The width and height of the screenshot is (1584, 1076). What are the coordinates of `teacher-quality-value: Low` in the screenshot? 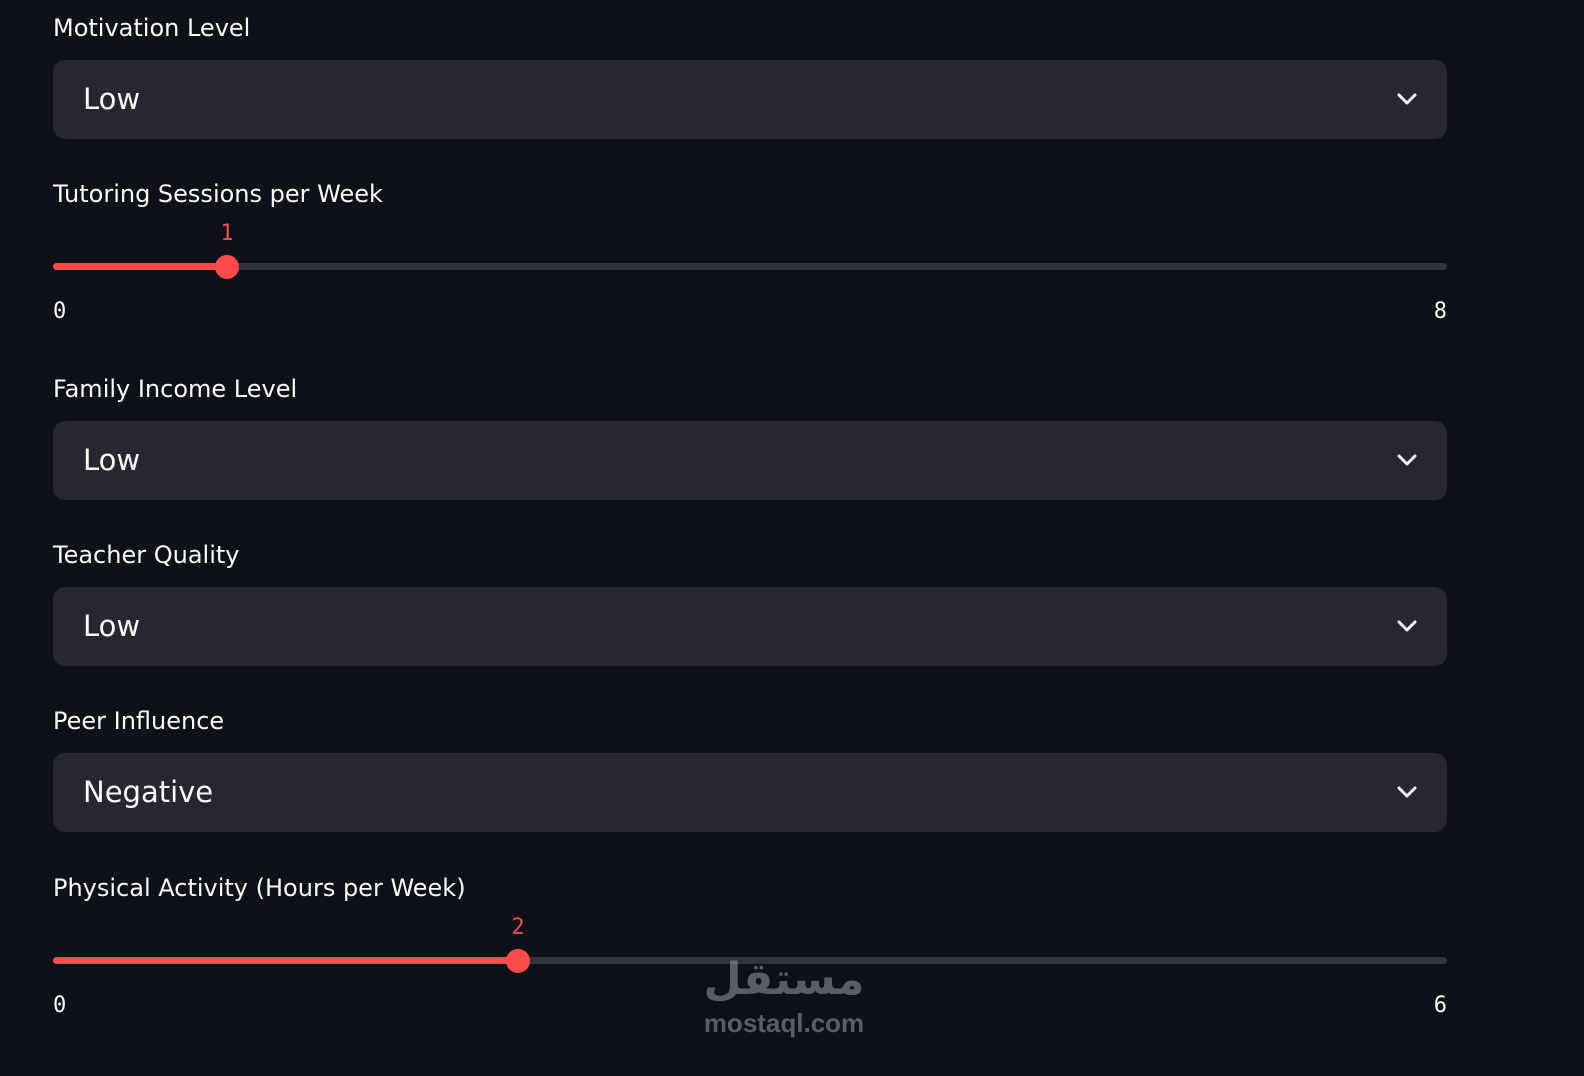 It's located at (112, 626).